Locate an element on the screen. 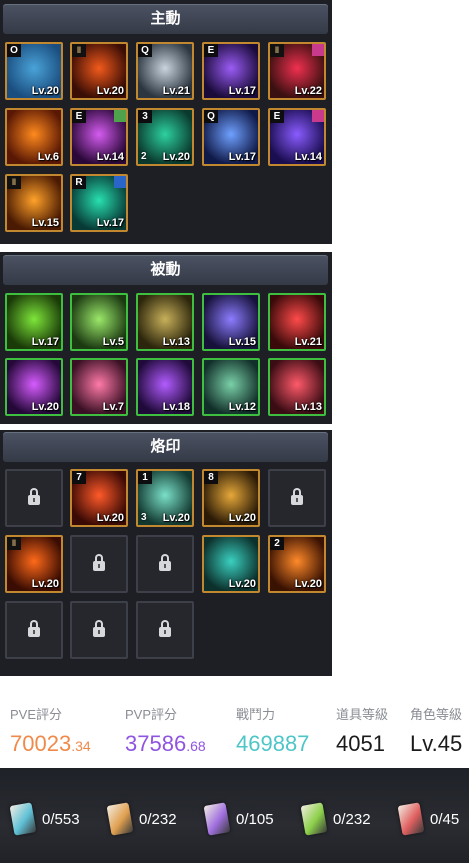  stat-label: PVP評分 is located at coordinates (151, 714).